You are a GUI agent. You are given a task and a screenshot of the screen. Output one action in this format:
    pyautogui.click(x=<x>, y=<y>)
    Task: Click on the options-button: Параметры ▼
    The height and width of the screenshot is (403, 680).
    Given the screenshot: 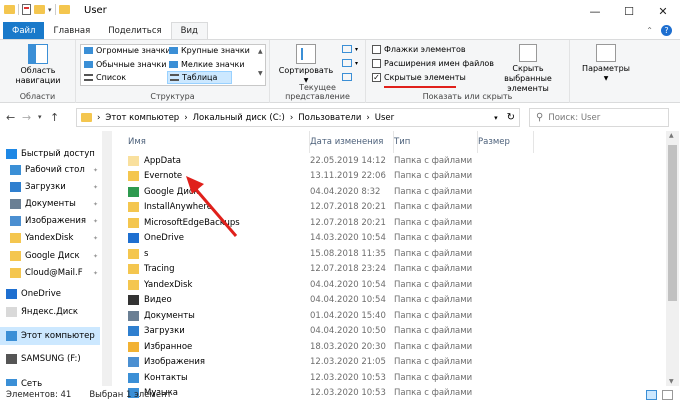 What is the action you would take?
    pyautogui.click(x=606, y=64)
    